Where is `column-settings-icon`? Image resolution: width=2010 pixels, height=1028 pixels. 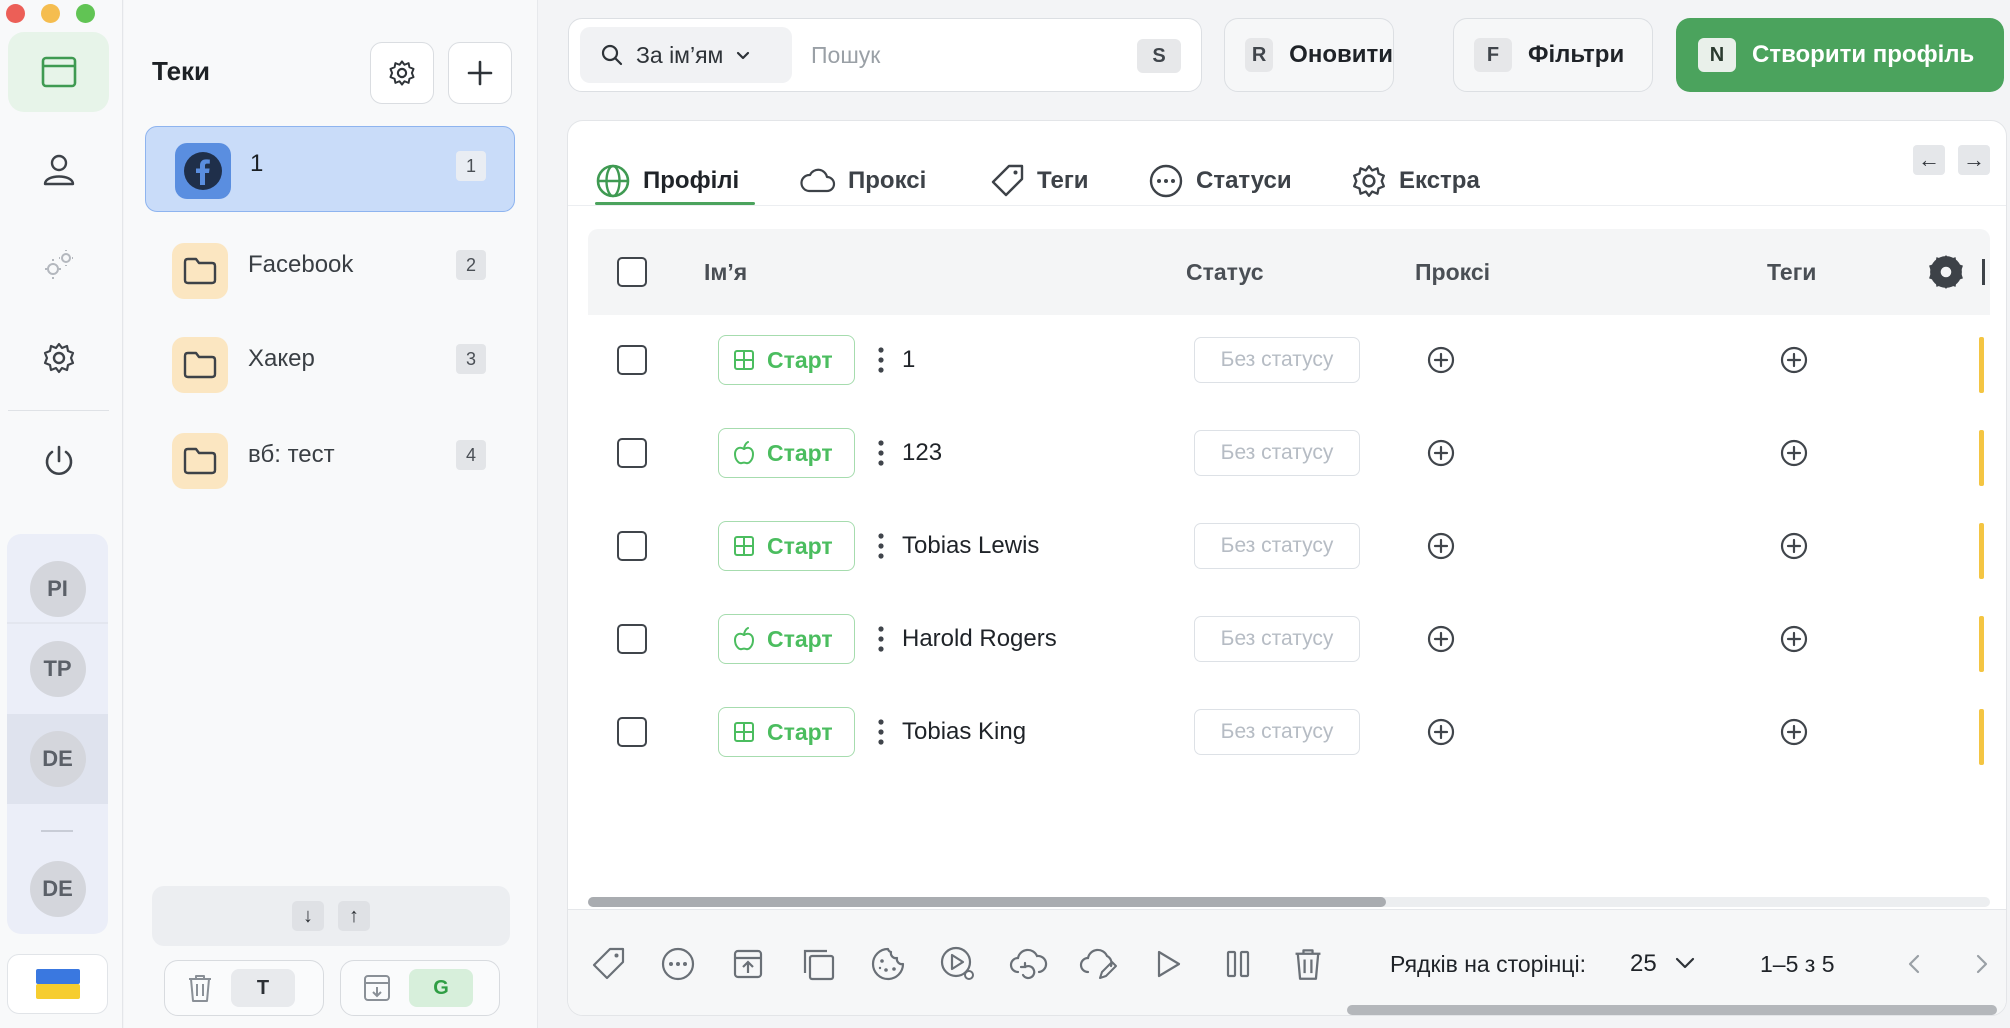 column-settings-icon is located at coordinates (1946, 272).